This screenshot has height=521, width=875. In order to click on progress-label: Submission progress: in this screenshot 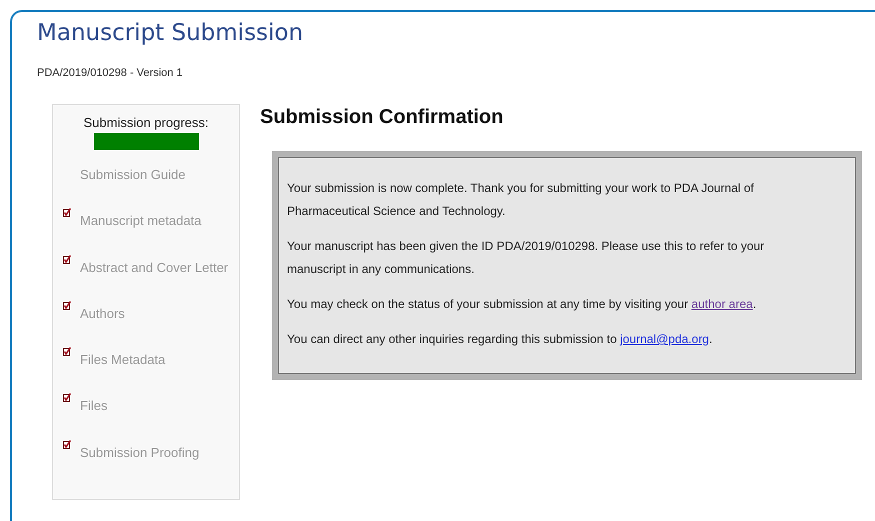, I will do `click(146, 122)`.